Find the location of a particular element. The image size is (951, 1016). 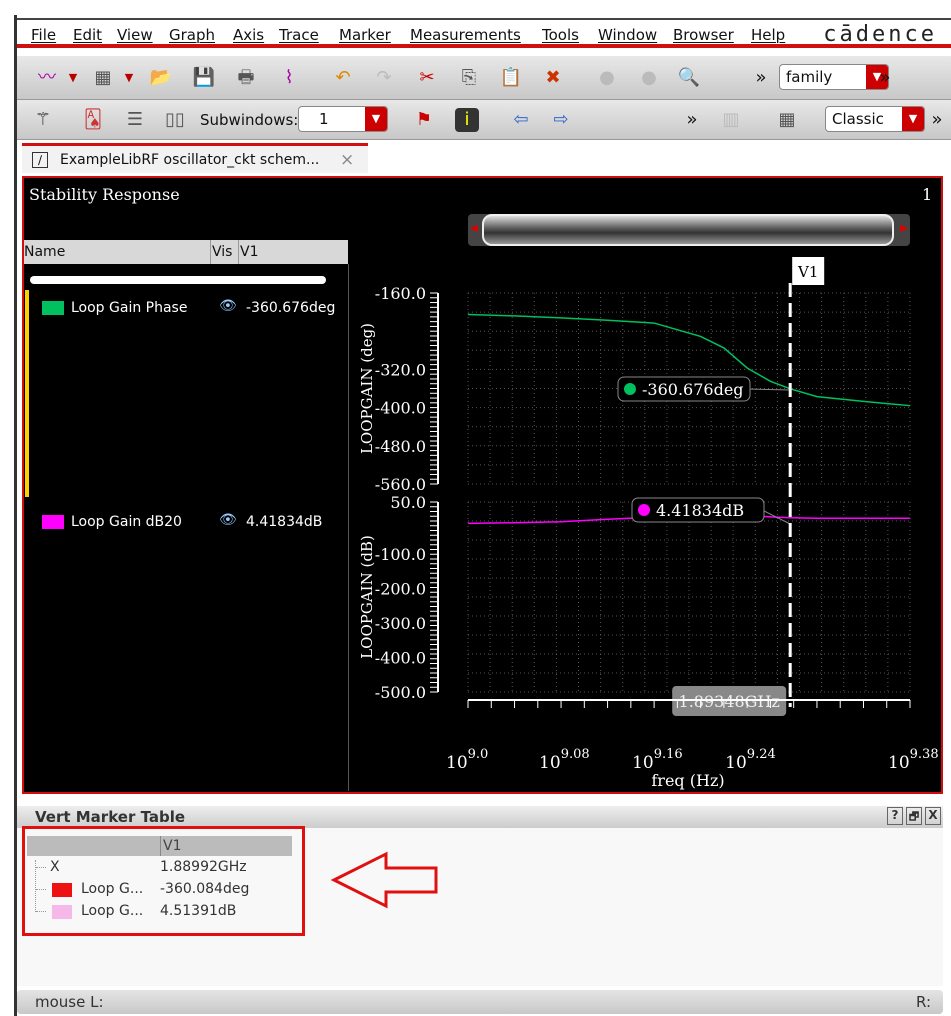

header-name: Name is located at coordinates (45, 252).